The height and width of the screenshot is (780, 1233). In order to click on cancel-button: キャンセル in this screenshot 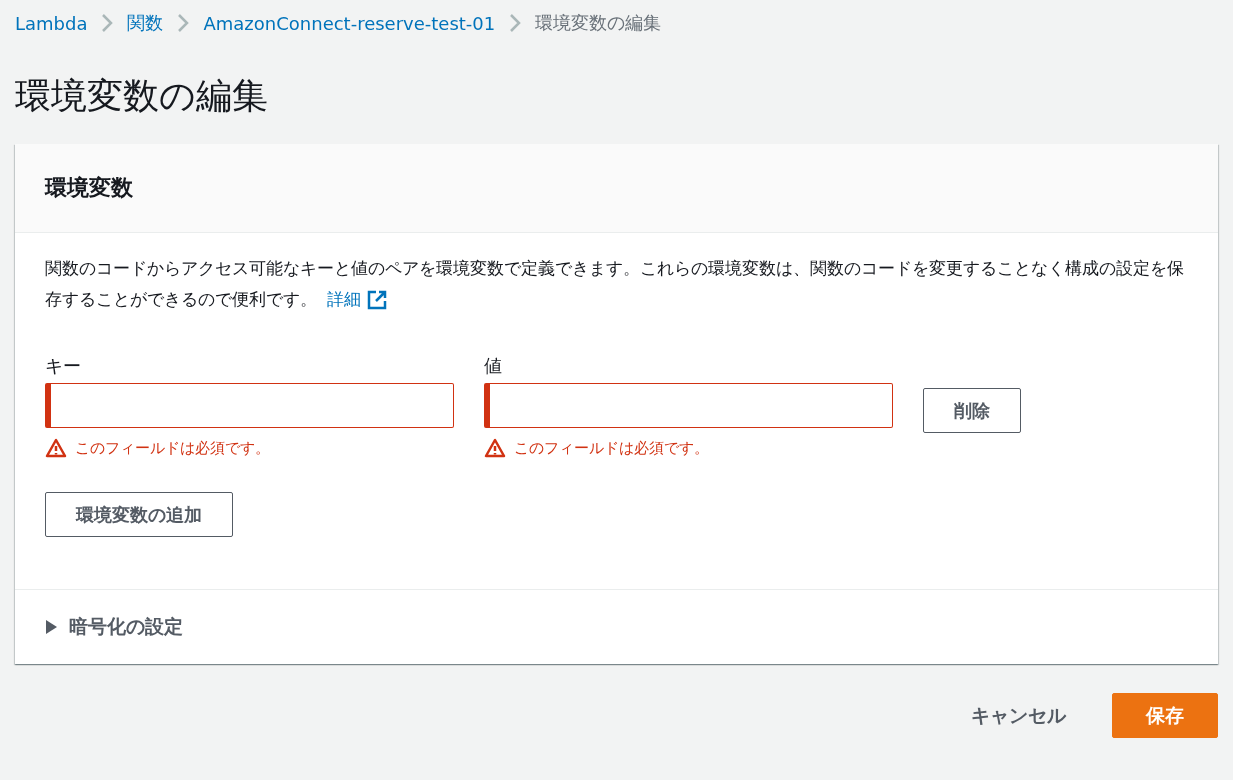, I will do `click(1018, 715)`.